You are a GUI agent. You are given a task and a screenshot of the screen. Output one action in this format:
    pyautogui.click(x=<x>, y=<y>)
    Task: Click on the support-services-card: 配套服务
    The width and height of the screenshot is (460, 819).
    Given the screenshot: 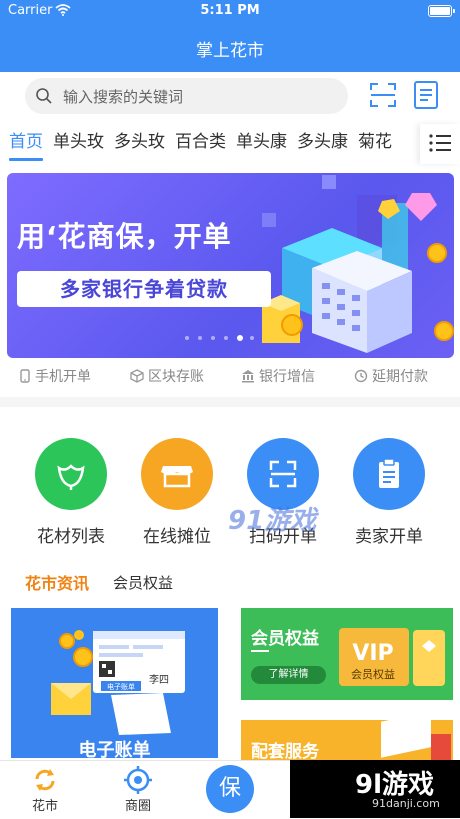 What is the action you would take?
    pyautogui.click(x=347, y=741)
    